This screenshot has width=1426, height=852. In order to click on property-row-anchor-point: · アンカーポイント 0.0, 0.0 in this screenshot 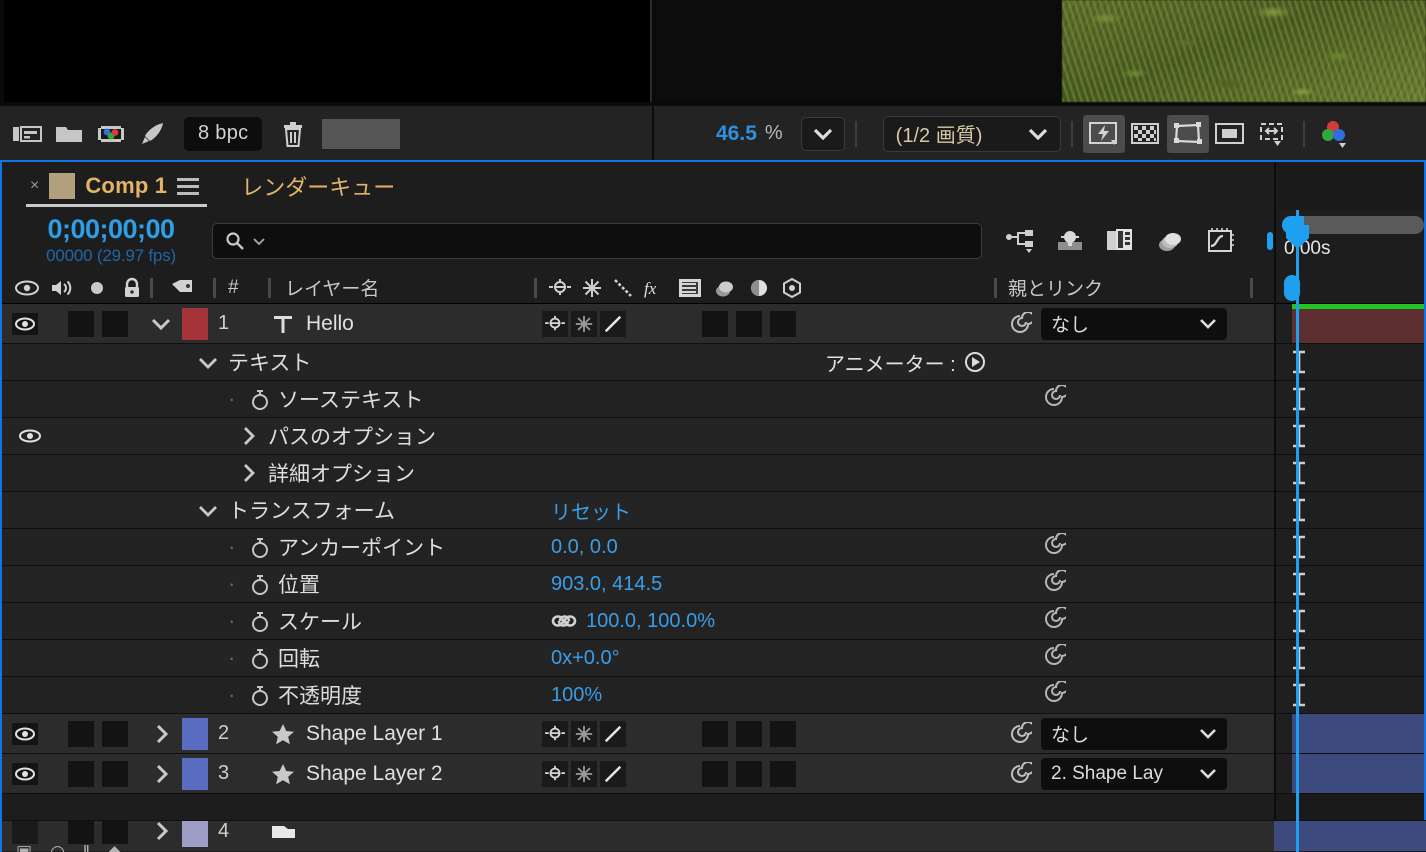, I will do `click(638, 547)`.